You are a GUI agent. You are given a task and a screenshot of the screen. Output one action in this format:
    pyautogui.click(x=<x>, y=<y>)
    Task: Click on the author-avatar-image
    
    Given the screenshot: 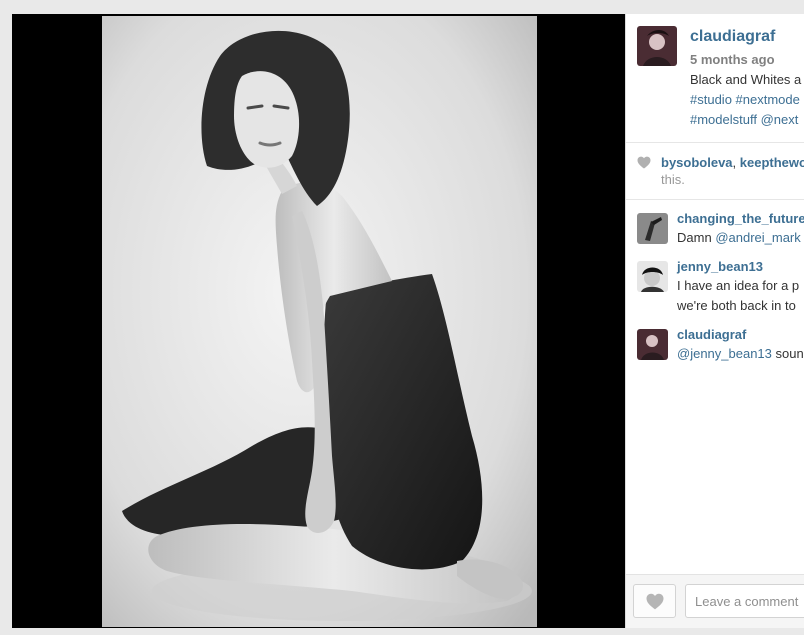 What is the action you would take?
    pyautogui.click(x=657, y=46)
    